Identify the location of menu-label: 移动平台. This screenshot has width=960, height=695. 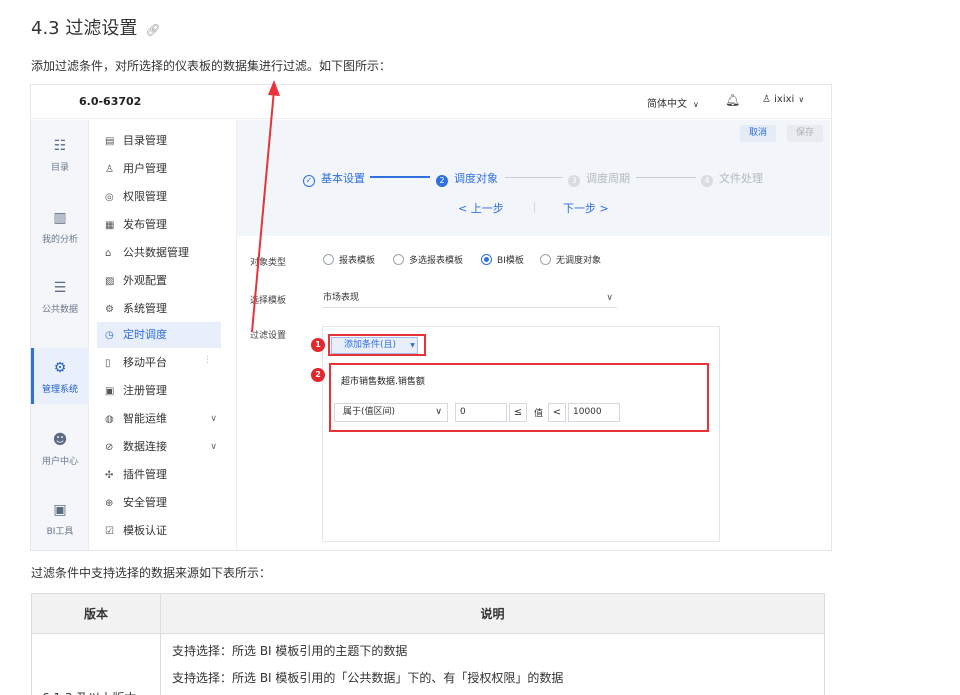
(145, 362).